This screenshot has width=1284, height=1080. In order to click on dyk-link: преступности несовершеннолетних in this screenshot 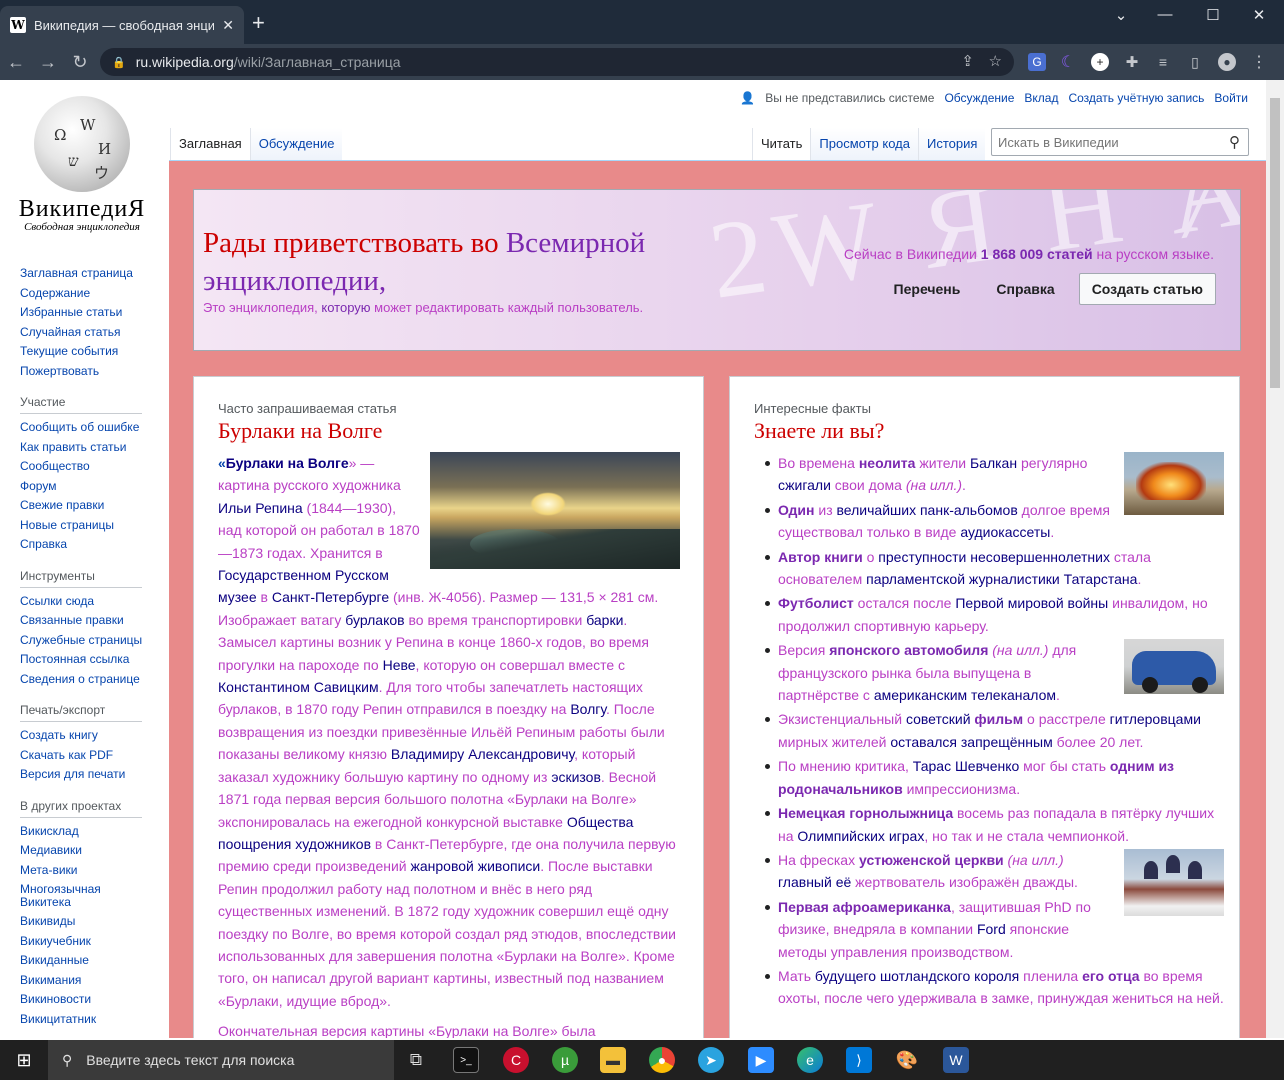, I will do `click(994, 557)`.